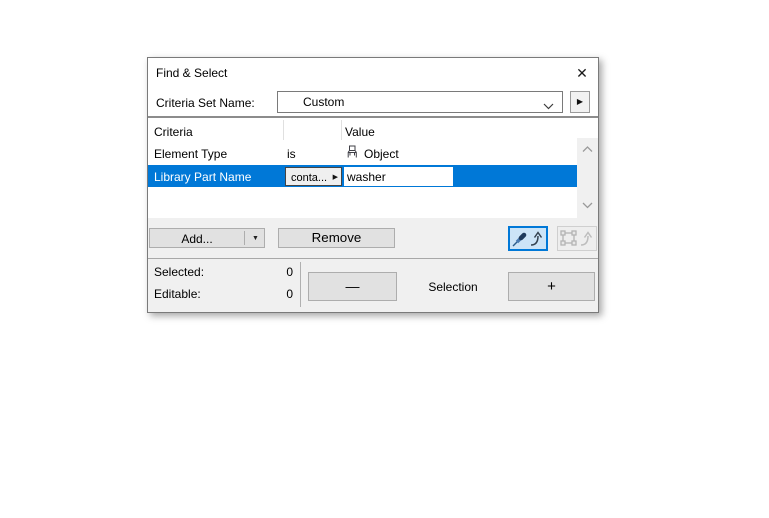 This screenshot has height=518, width=769. I want to click on chevron-down-icon, so click(548, 106).